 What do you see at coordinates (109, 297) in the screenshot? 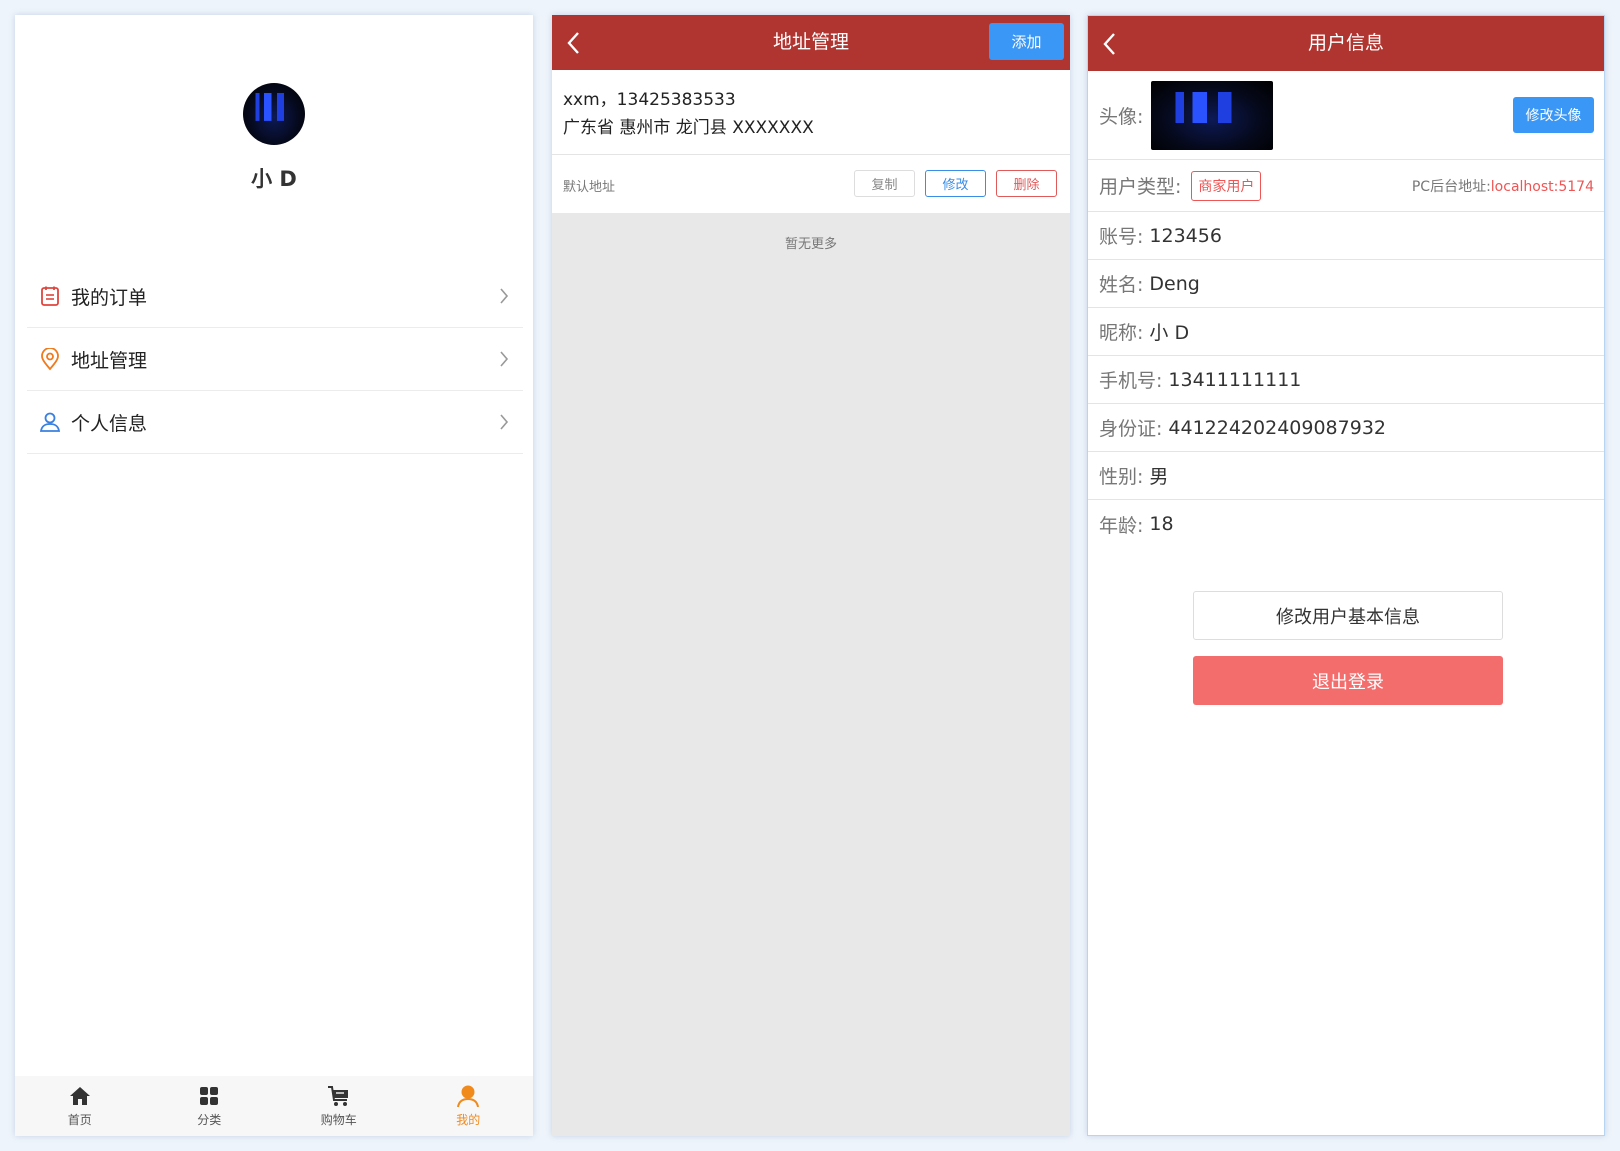
I see `menu-label: 我的订单` at bounding box center [109, 297].